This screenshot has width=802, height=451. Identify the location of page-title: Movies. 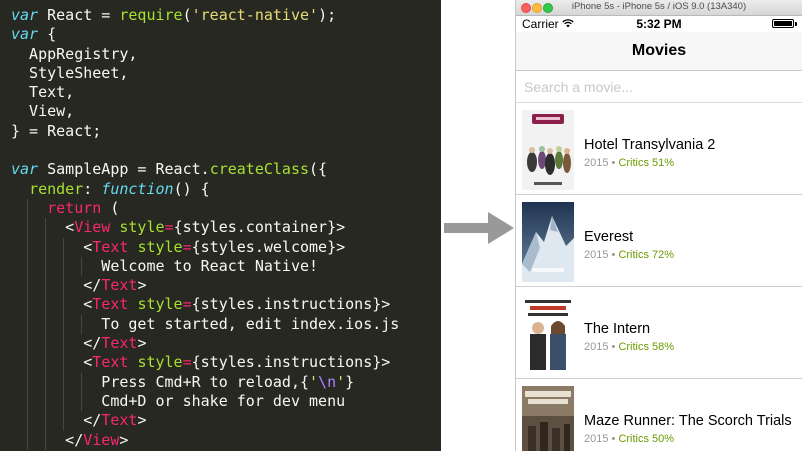
(659, 50).